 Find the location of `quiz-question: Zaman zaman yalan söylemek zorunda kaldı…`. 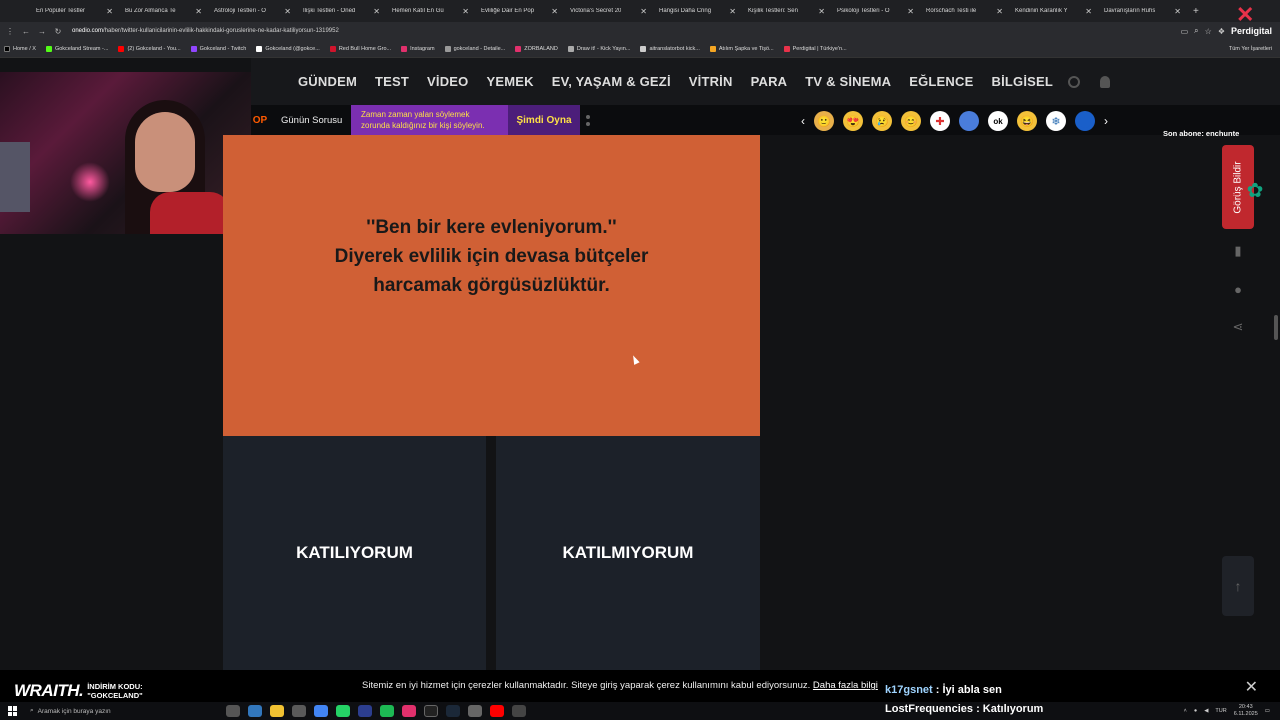

quiz-question: Zaman zaman yalan söylemek zorunda kaldı… is located at coordinates (429, 120).